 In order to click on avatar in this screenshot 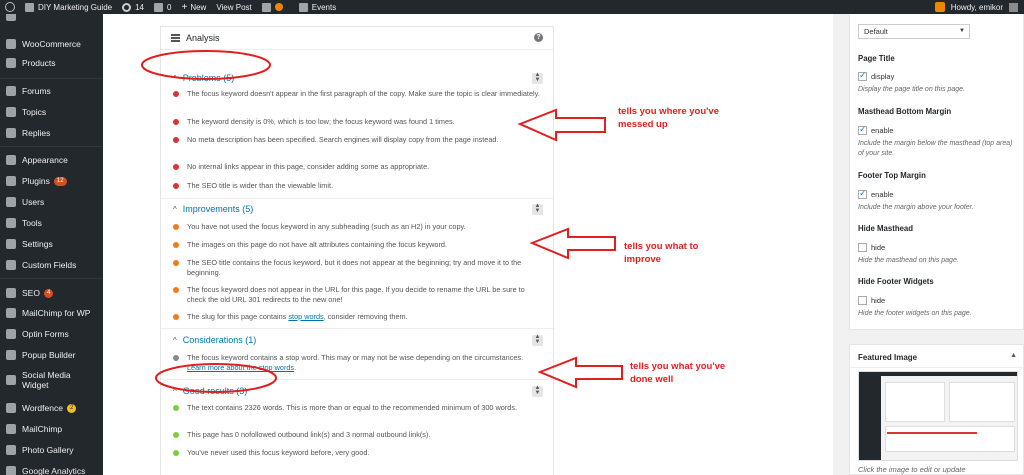, I will do `click(1013, 7)`.